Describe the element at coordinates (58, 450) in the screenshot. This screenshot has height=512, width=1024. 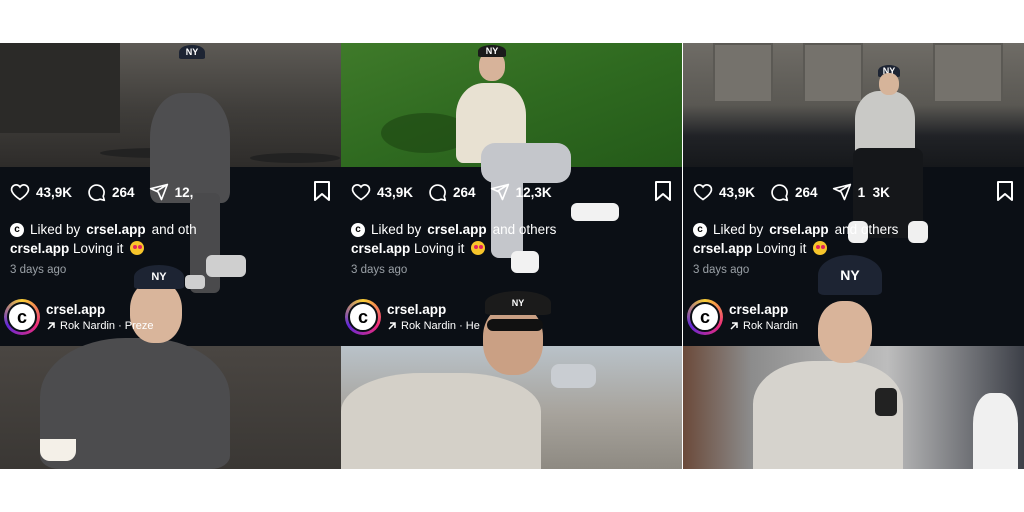
I see `coffee-cup` at that location.